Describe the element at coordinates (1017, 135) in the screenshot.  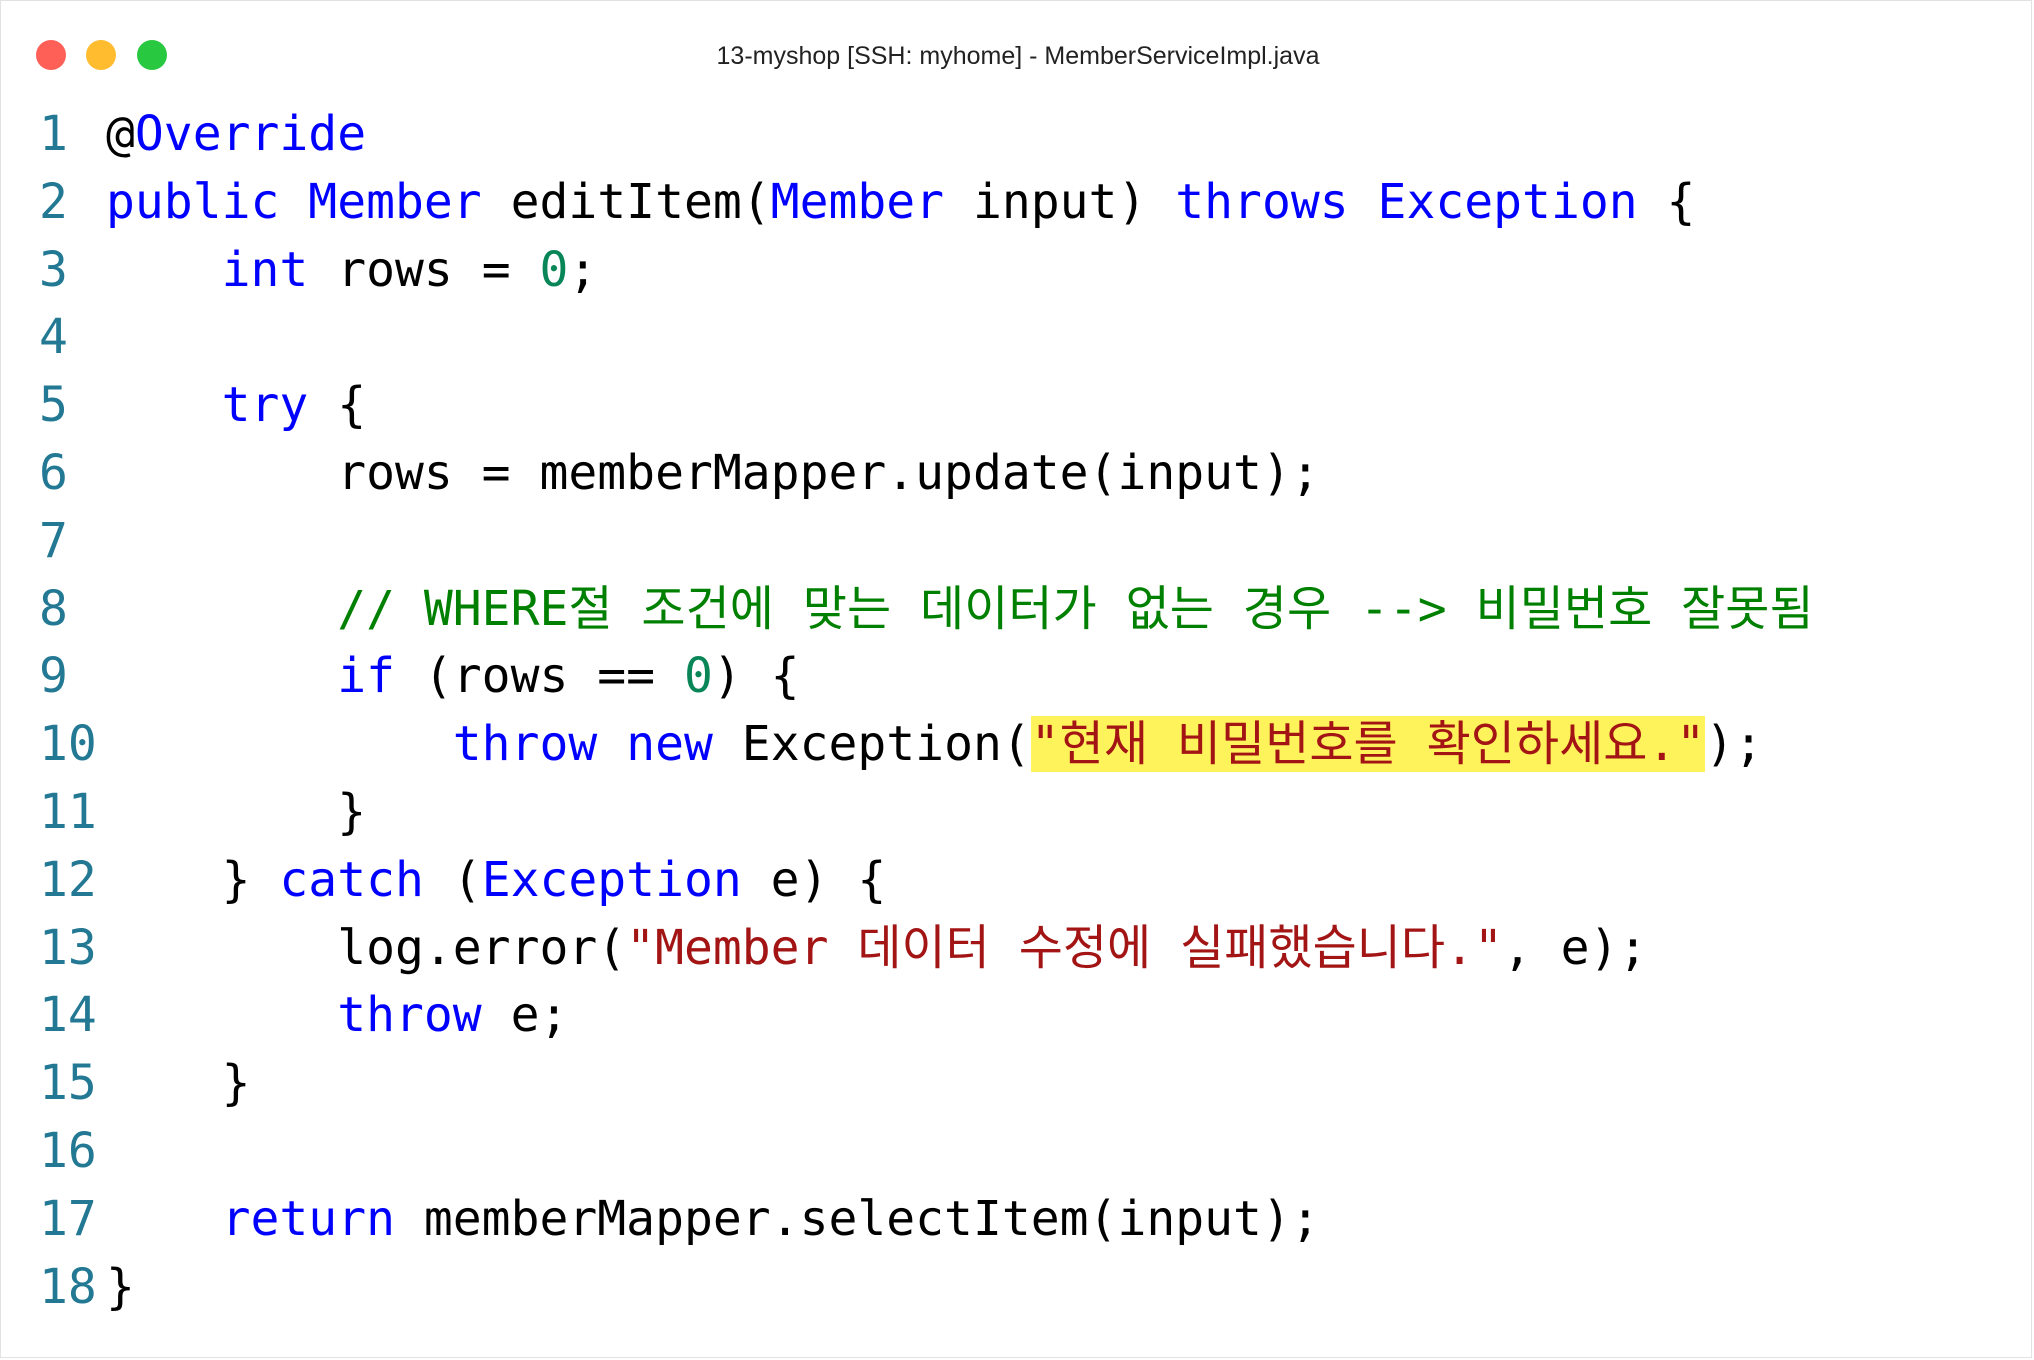
I see `code-line: 1 @Override` at that location.